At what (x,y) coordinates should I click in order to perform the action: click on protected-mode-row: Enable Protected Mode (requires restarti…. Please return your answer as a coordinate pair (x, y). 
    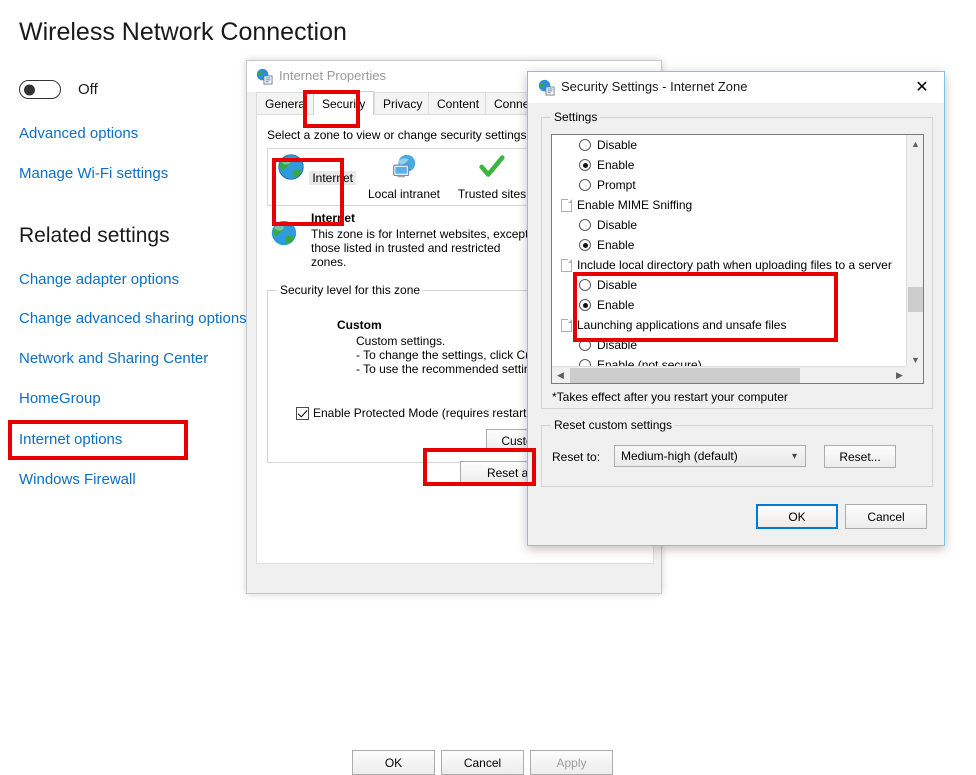
    Looking at the image, I should click on (422, 413).